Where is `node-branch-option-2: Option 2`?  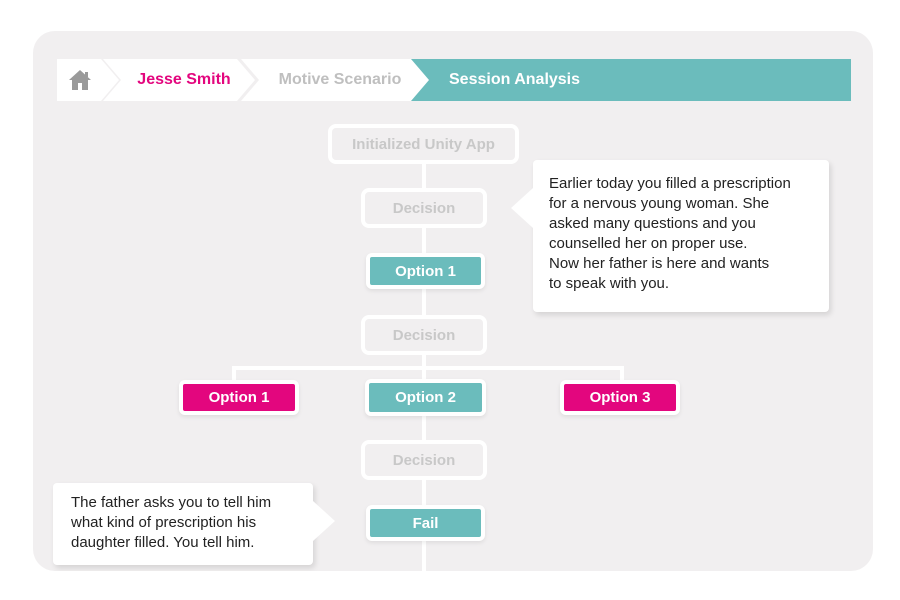
node-branch-option-2: Option 2 is located at coordinates (425, 397).